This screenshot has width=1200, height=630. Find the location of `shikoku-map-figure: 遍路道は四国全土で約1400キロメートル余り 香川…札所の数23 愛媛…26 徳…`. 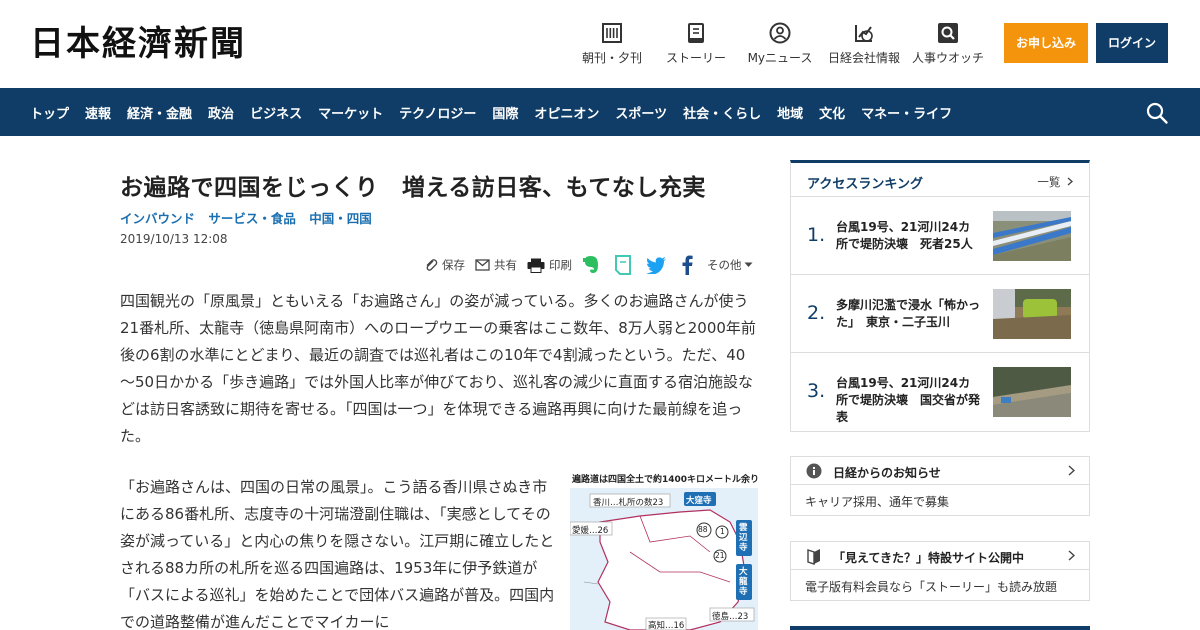

shikoku-map-figure: 遍路道は四国全土で約1400キロメートル余り 香川…札所の数23 愛媛…26 徳… is located at coordinates (664, 551).